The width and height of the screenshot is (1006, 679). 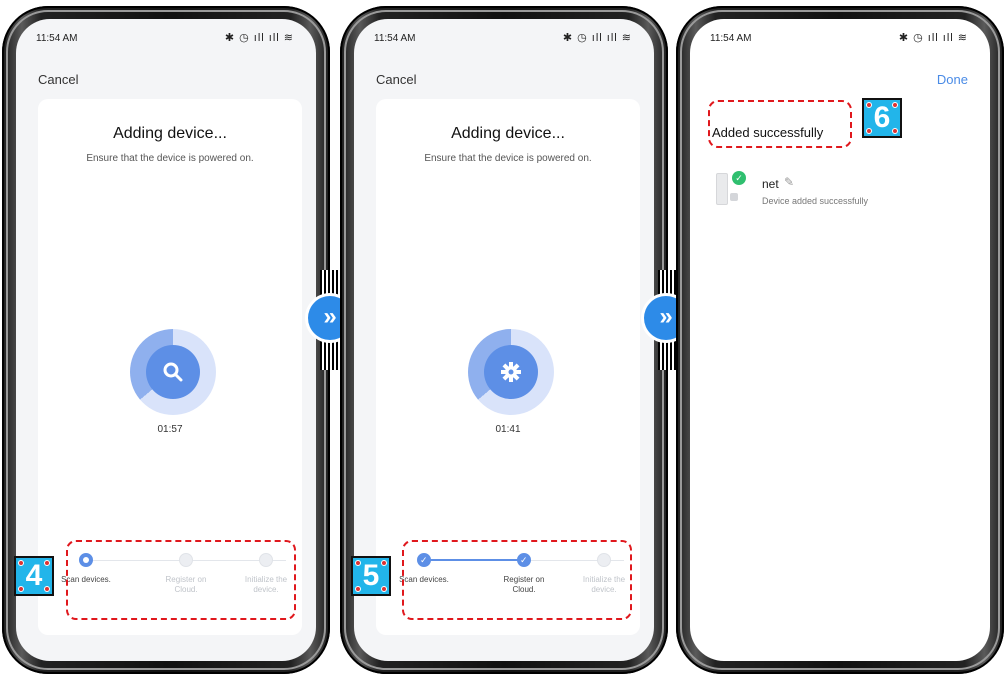 I want to click on badge-number: 5, so click(x=371, y=575).